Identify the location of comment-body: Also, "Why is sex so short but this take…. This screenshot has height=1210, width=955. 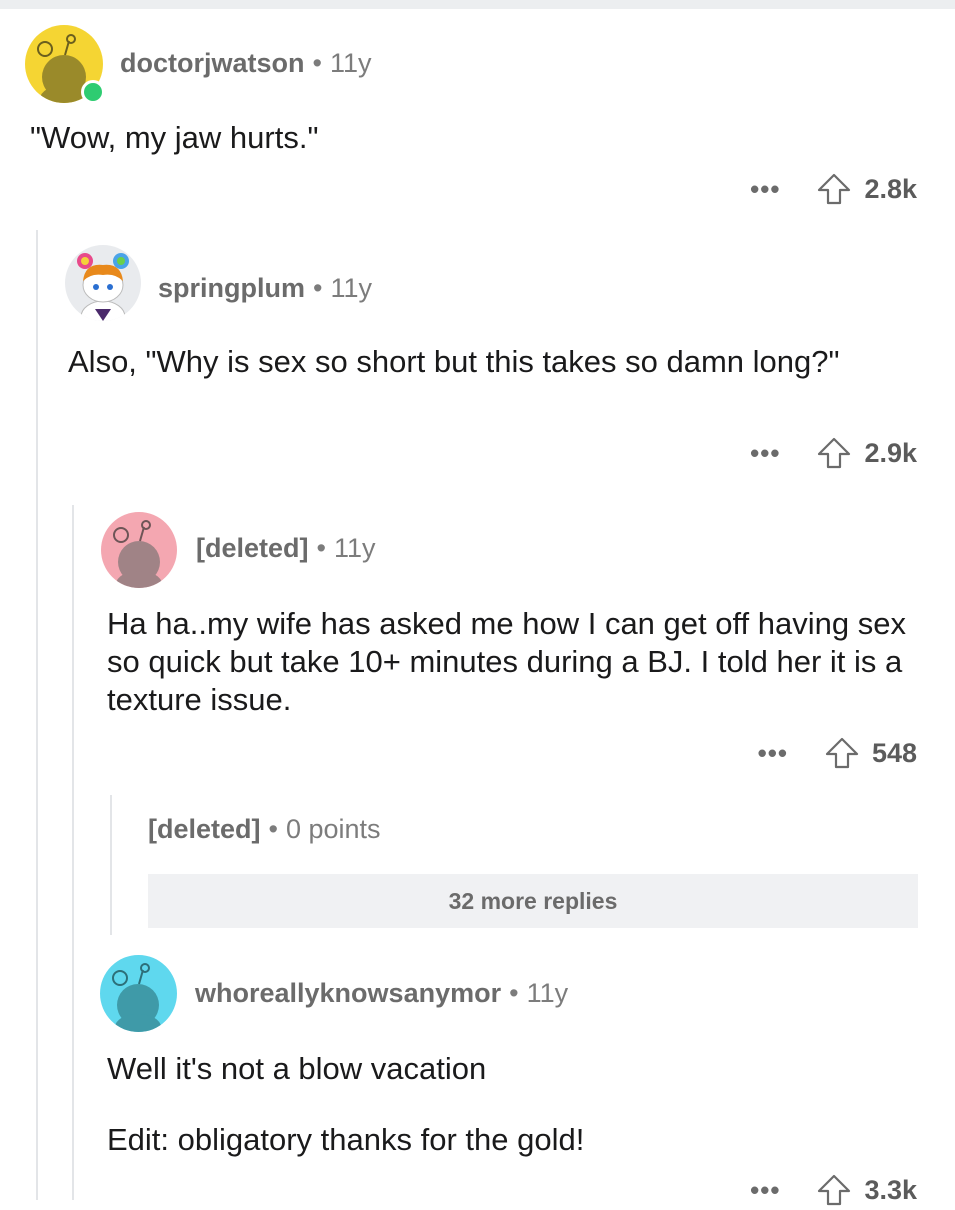
(454, 361).